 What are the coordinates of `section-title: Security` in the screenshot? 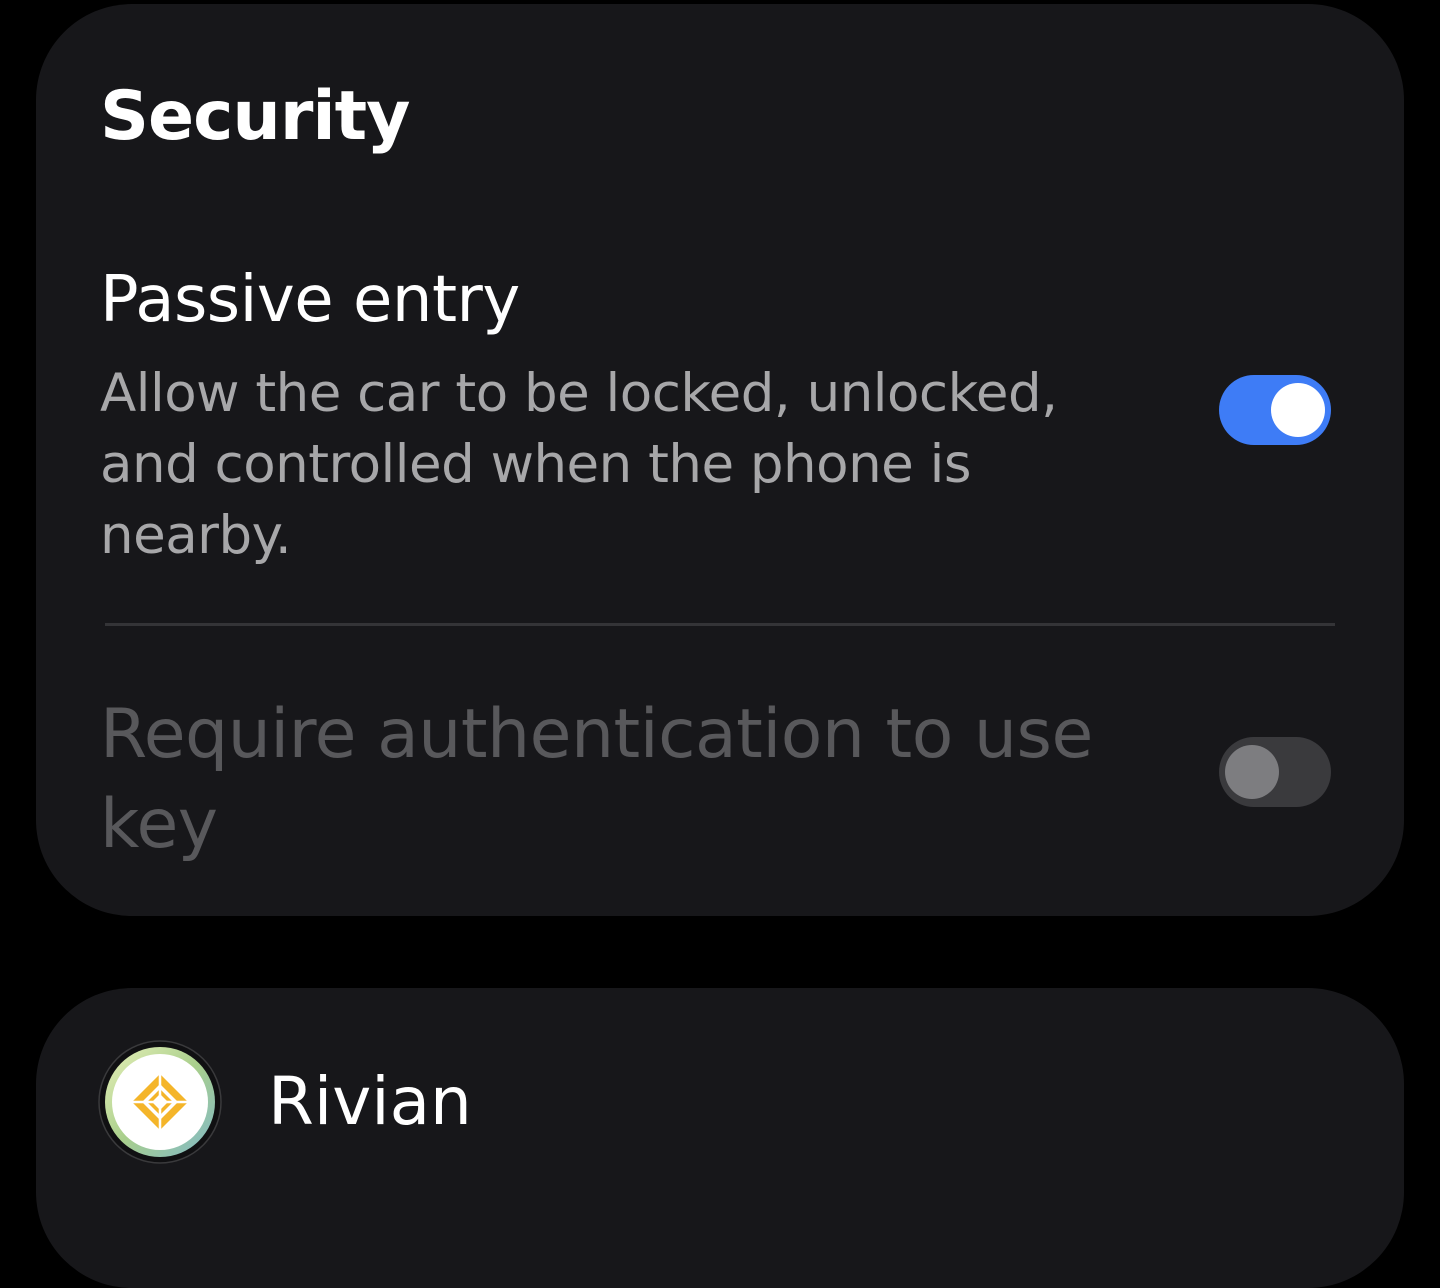 It's located at (255, 116).